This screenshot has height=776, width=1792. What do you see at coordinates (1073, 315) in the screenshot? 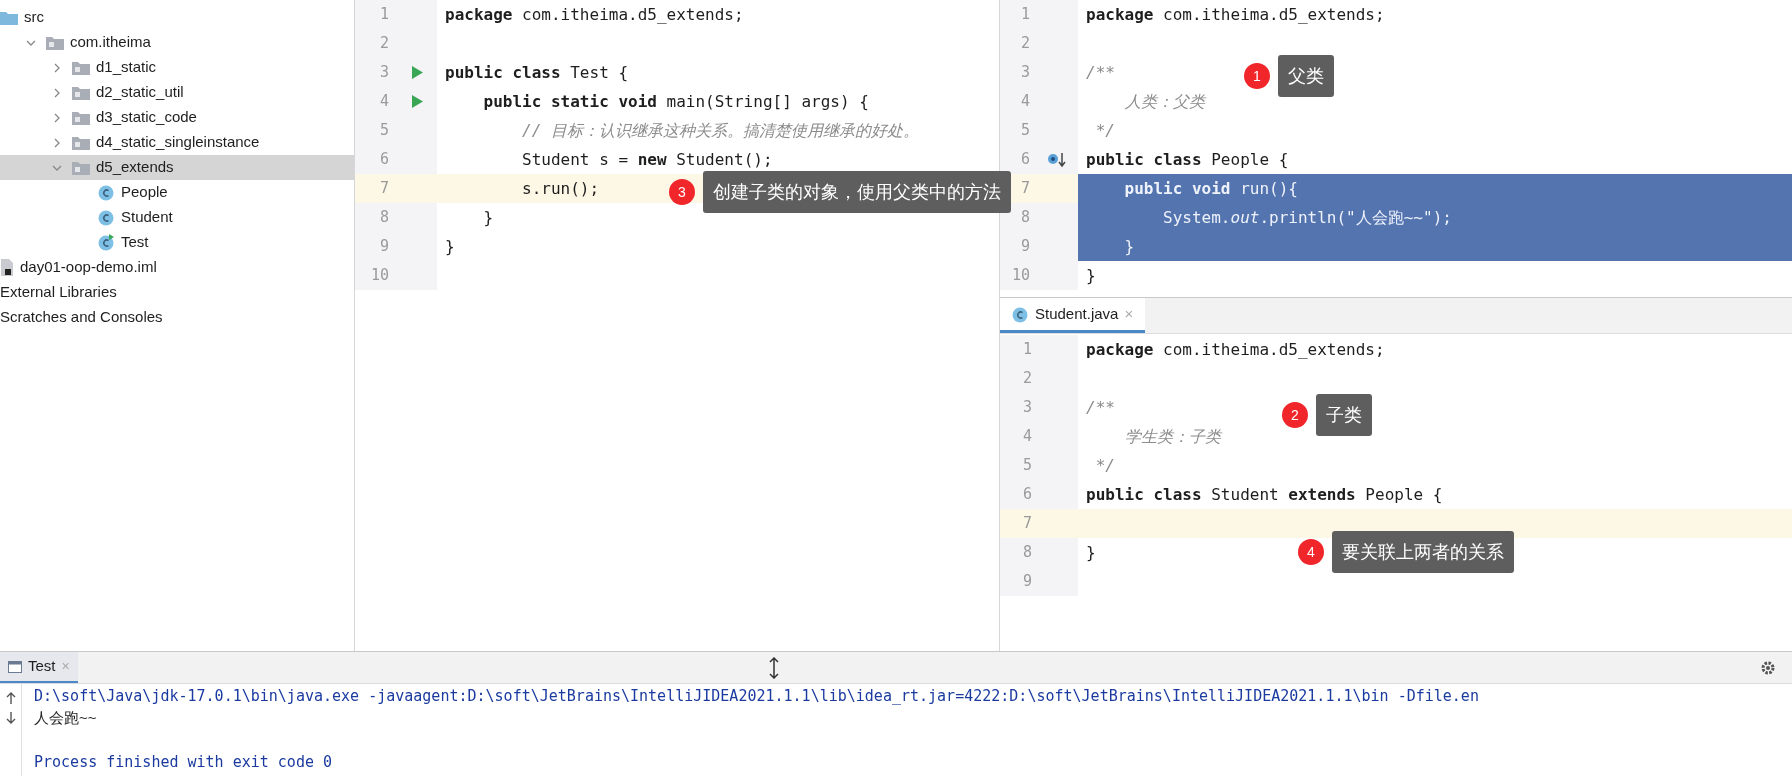
I see `editor-tab: Student.java ×` at bounding box center [1073, 315].